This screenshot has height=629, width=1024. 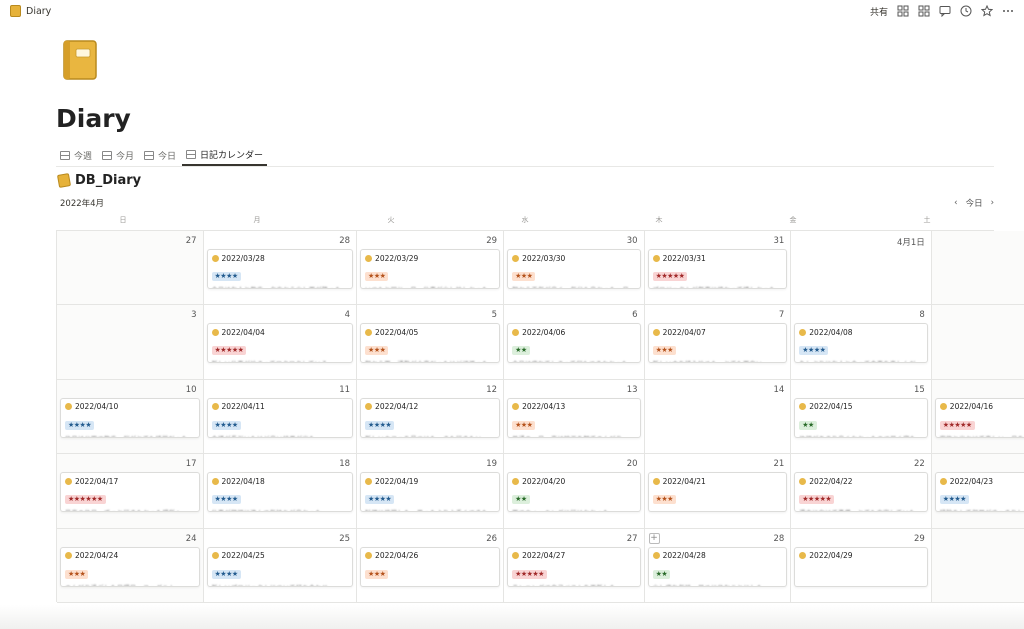 What do you see at coordinates (955, 203) in the screenshot?
I see `chevron-left-icon: ‹` at bounding box center [955, 203].